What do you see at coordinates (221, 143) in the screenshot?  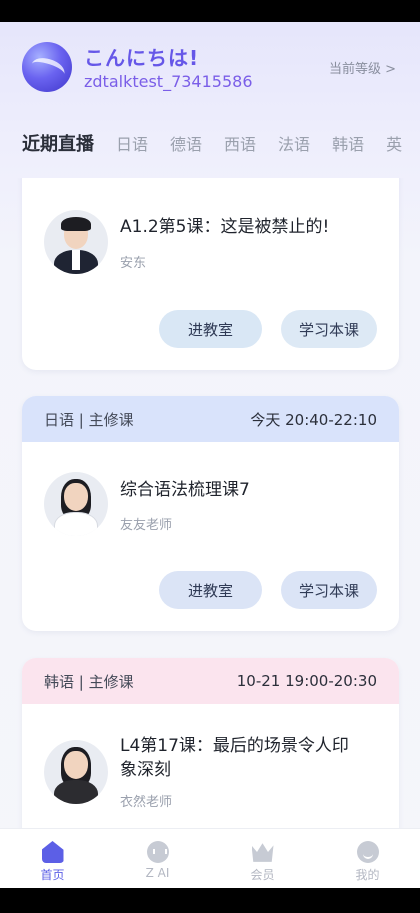 I see `language-tabs: 近期直播 日语 德语 西语 法语 韩语 英` at bounding box center [221, 143].